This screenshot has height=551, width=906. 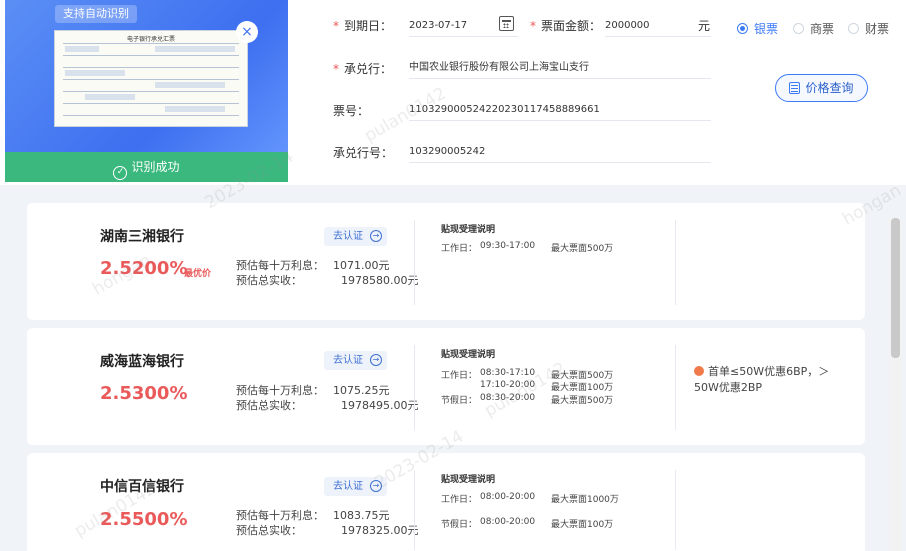 What do you see at coordinates (351, 111) in the screenshot?
I see `ticket-number-label: 票号：` at bounding box center [351, 111].